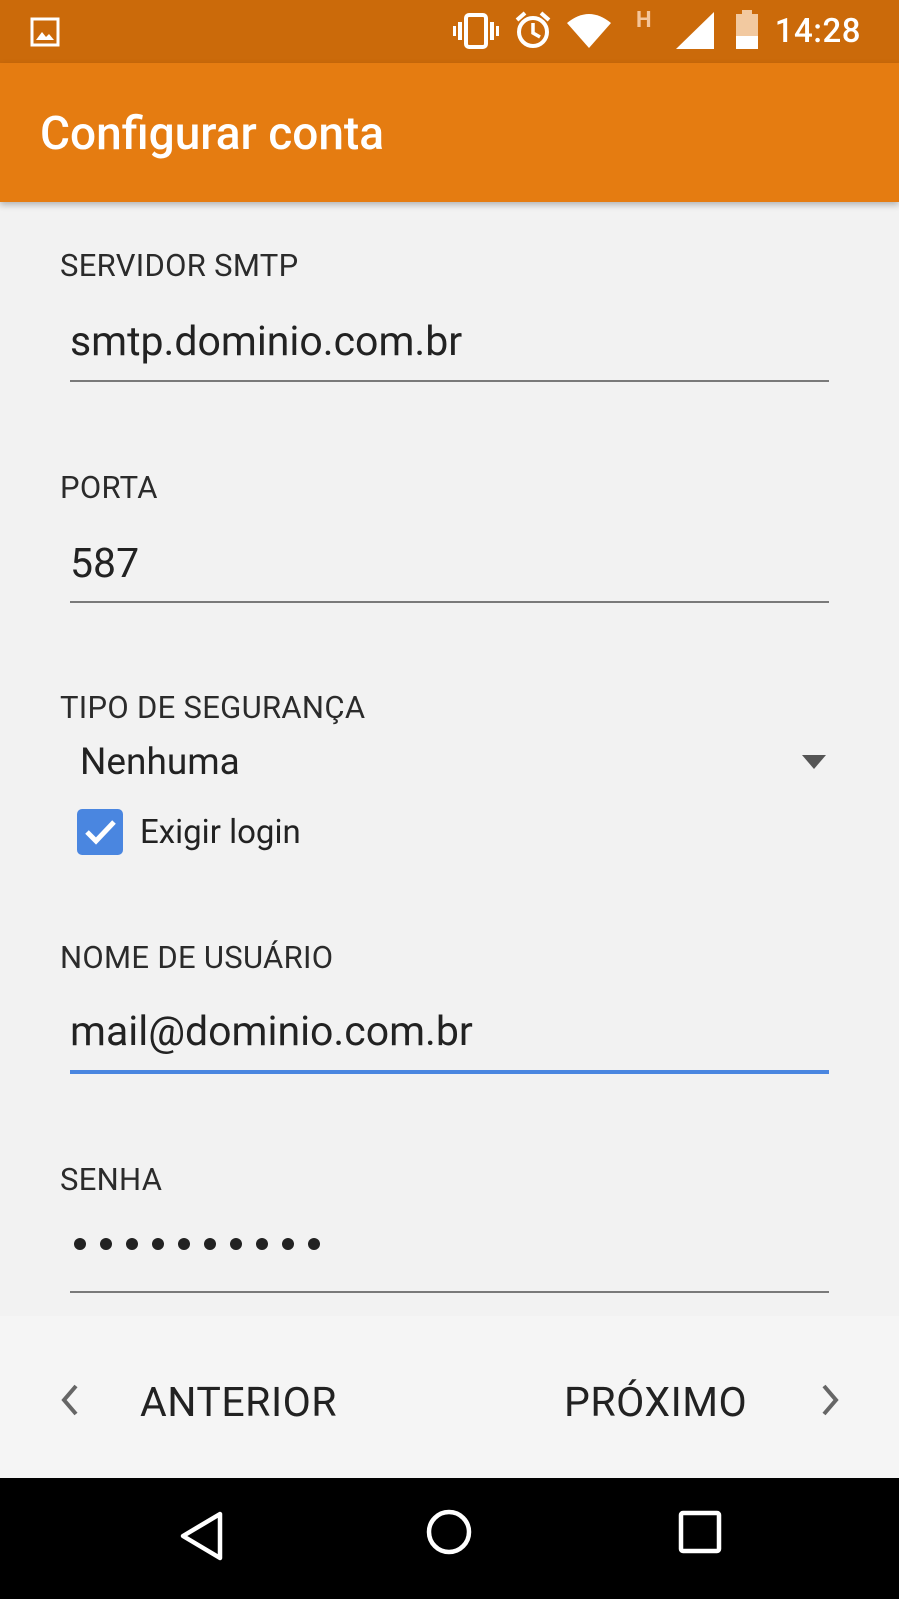 The width and height of the screenshot is (899, 1599). What do you see at coordinates (449, 132) in the screenshot?
I see `app-bar: Configurar conta` at bounding box center [449, 132].